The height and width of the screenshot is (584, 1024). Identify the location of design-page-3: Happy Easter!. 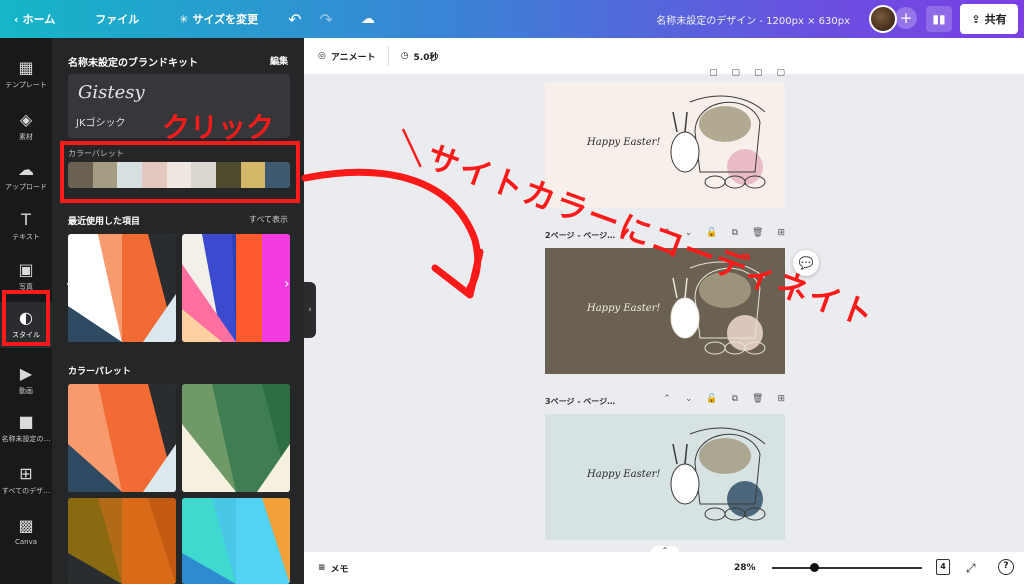
(665, 477).